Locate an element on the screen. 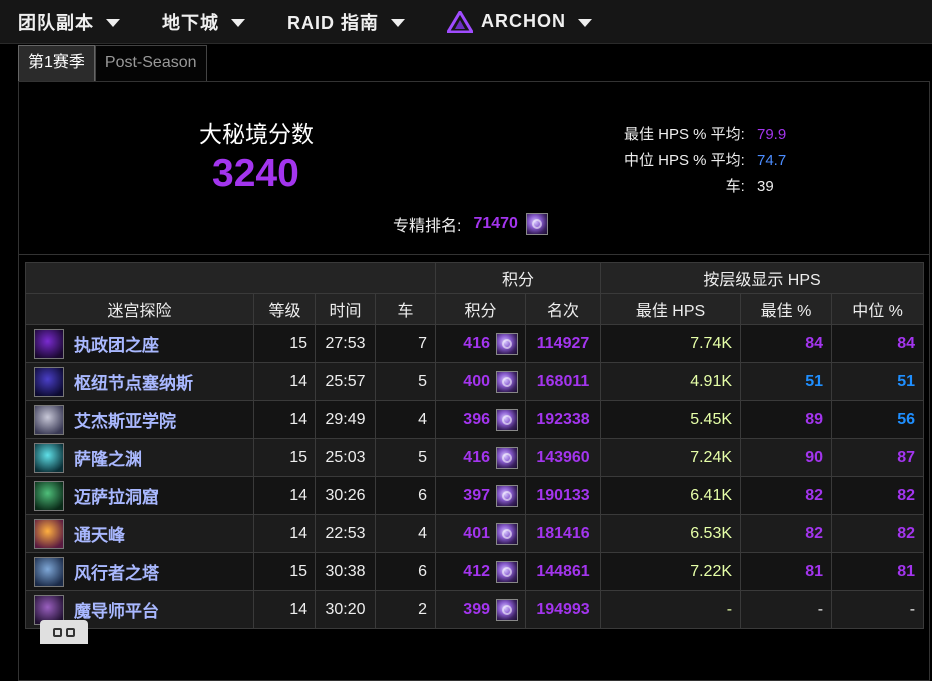 The height and width of the screenshot is (681, 932). score-value: 3240 is located at coordinates (255, 173).